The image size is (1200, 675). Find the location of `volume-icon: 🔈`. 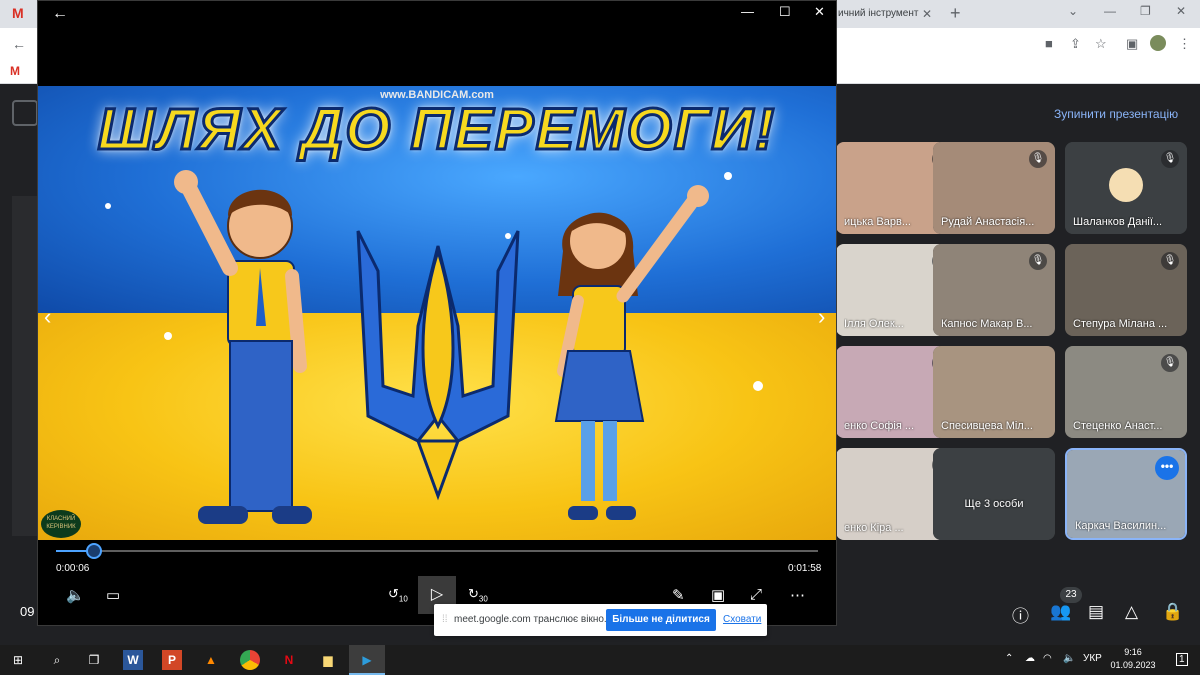

volume-icon: 🔈 is located at coordinates (75, 595).